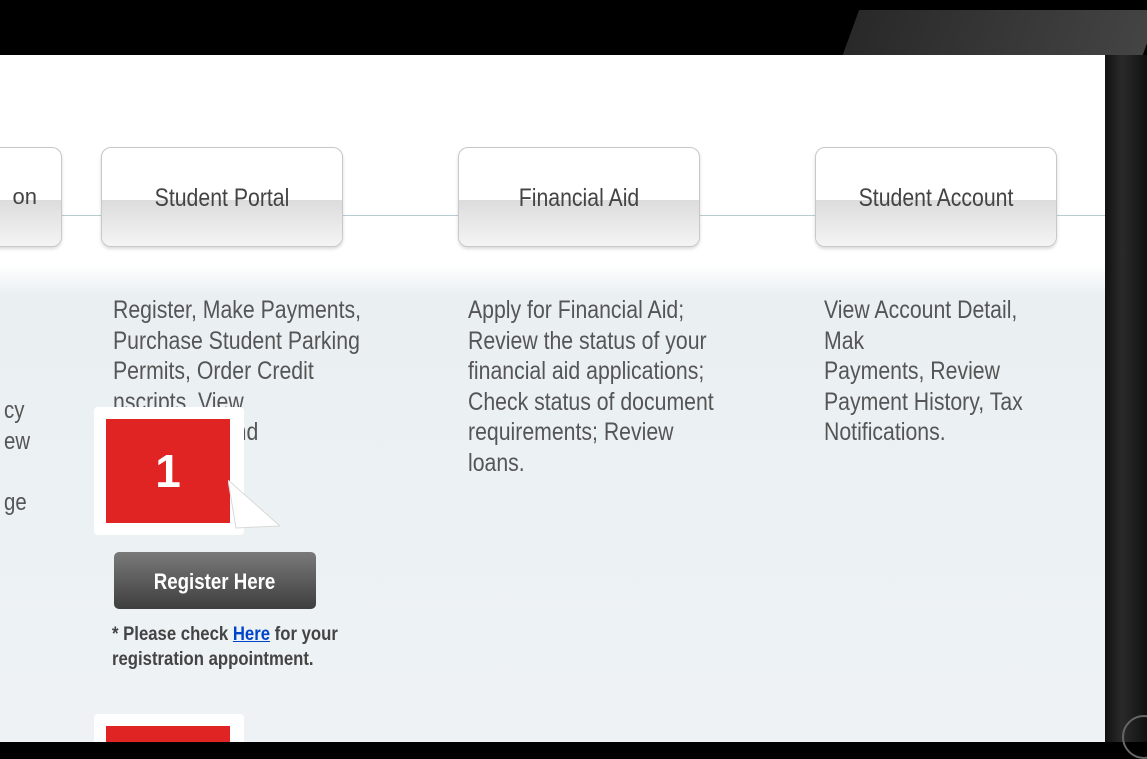 Image resolution: width=1147 pixels, height=759 pixels. What do you see at coordinates (24, 196) in the screenshot?
I see `tab-label: on` at bounding box center [24, 196].